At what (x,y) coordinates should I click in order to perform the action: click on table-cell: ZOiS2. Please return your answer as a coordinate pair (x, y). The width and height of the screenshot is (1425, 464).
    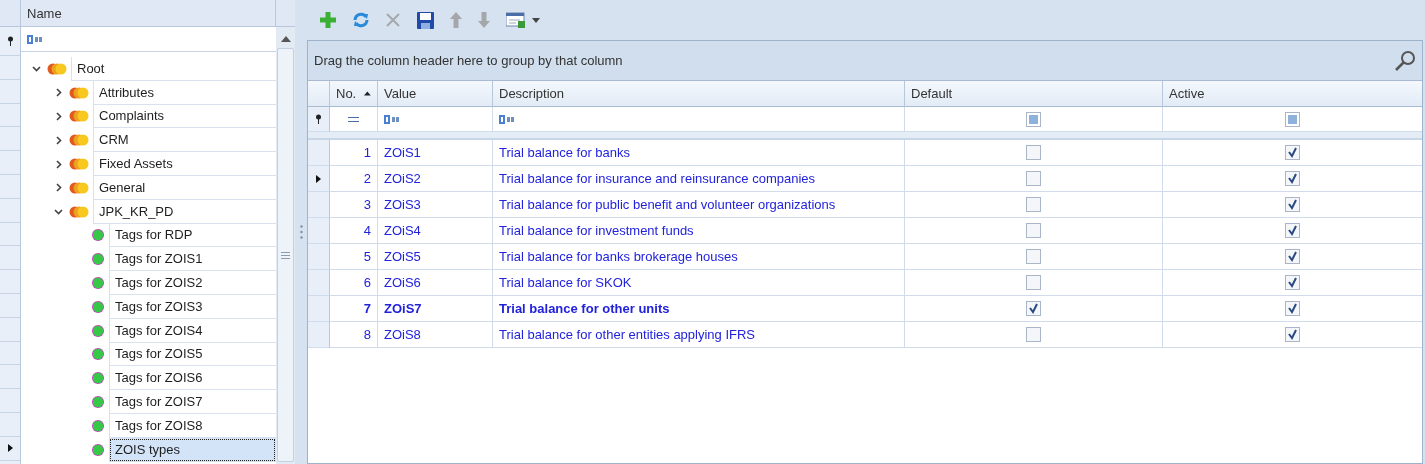
    Looking at the image, I should click on (435, 179).